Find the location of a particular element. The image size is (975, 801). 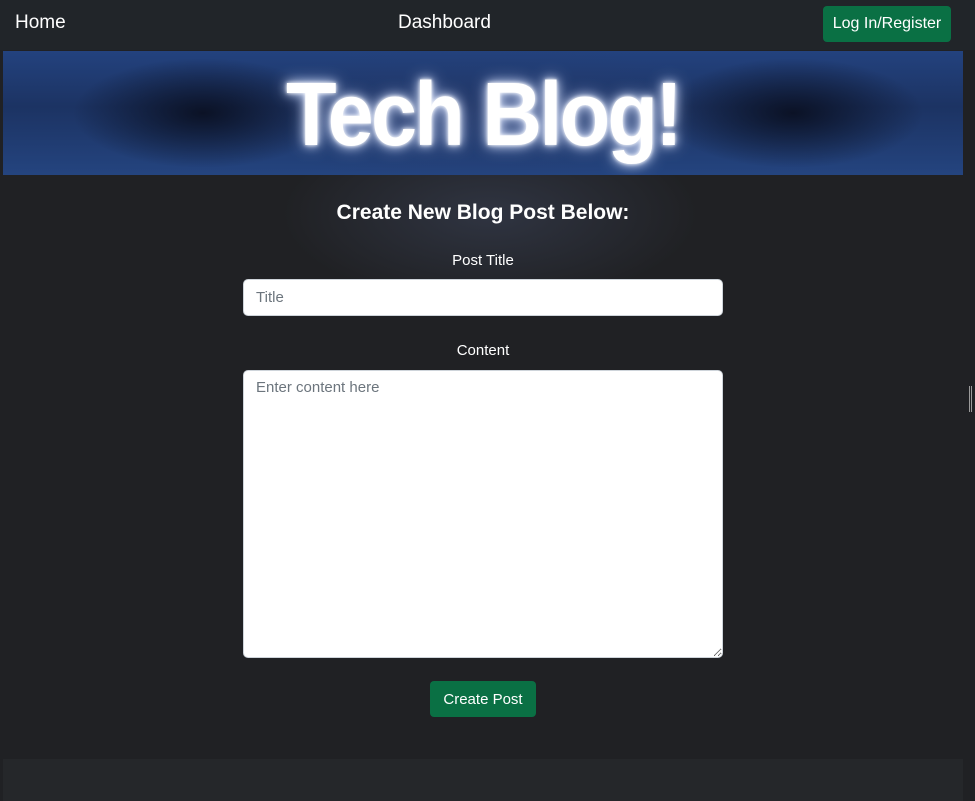

form-heading: Create New Blog Post Below: is located at coordinates (483, 212).